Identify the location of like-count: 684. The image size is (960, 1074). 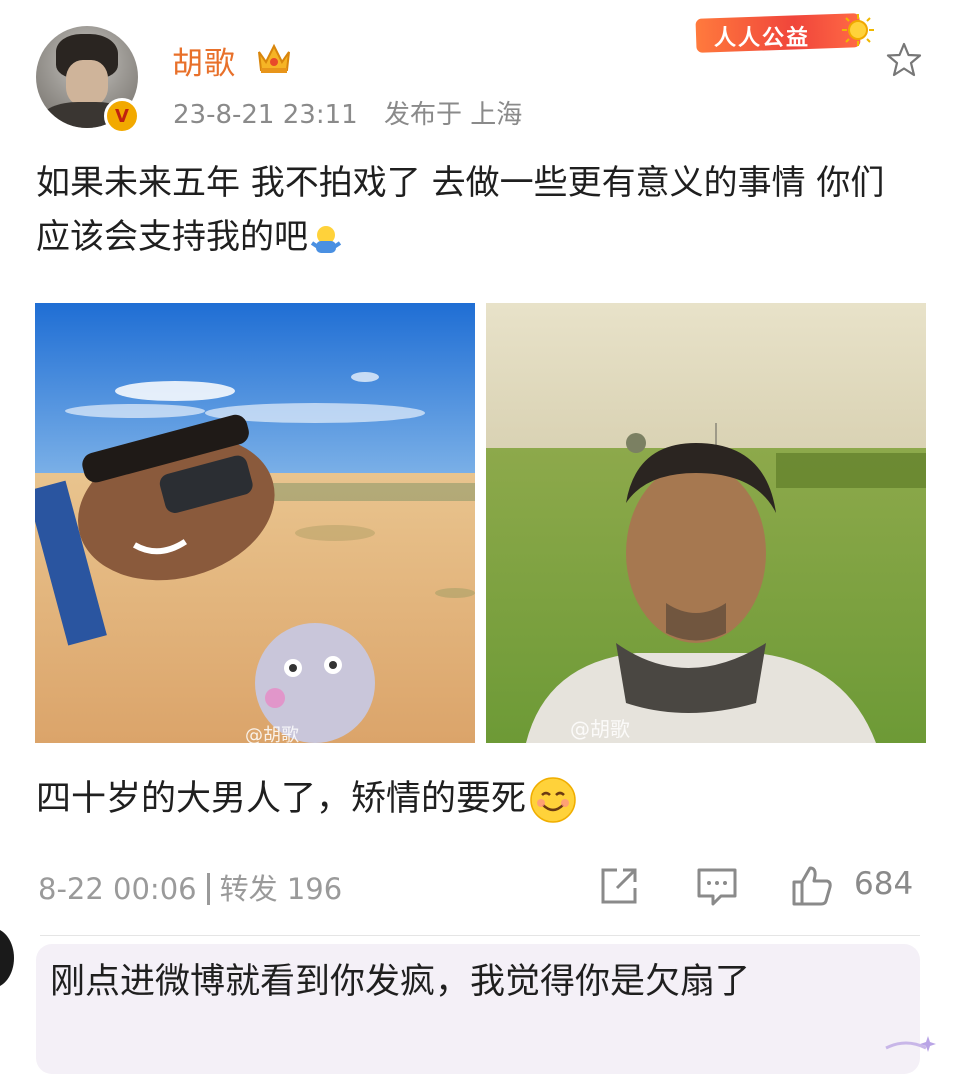
(883, 884).